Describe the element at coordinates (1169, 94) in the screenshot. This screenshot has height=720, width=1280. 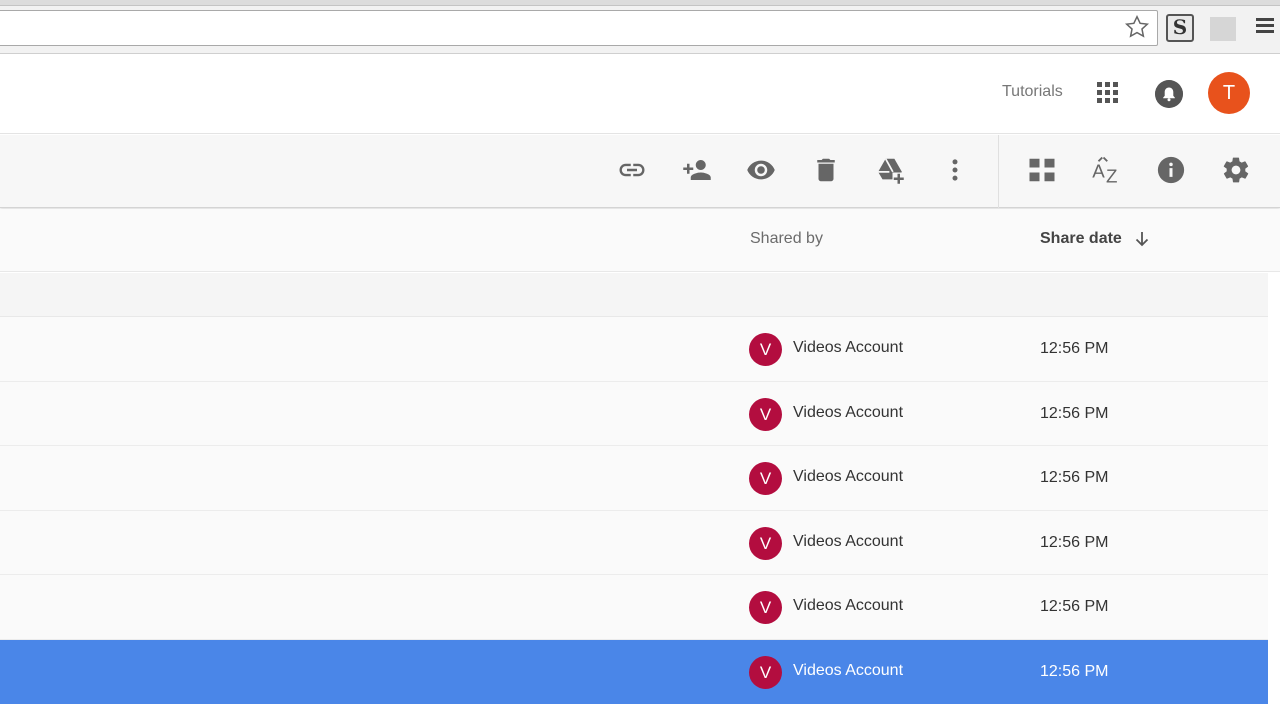
I see `notifications-bell-icon` at that location.